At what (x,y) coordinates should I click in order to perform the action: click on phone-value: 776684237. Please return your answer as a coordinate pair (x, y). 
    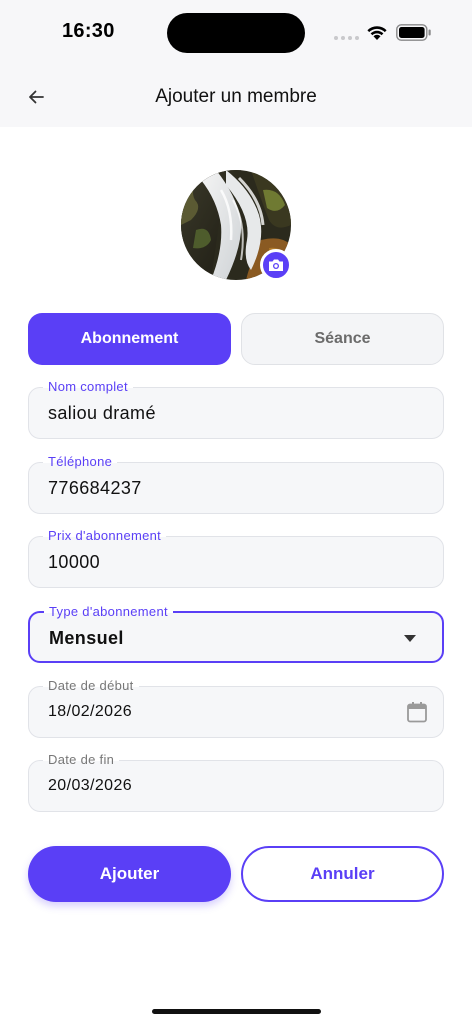
    Looking at the image, I should click on (95, 488).